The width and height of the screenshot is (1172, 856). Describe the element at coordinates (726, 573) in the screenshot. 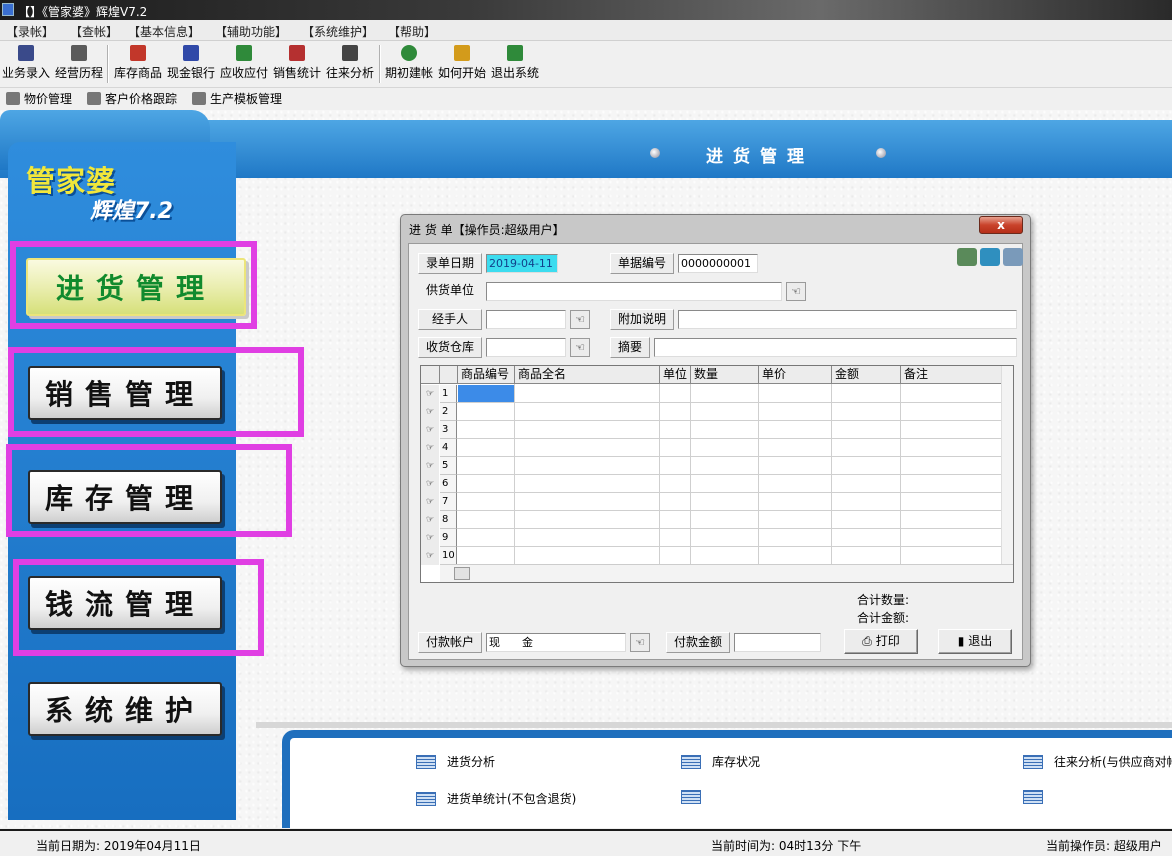

I see `horizontal-scrollbar` at that location.